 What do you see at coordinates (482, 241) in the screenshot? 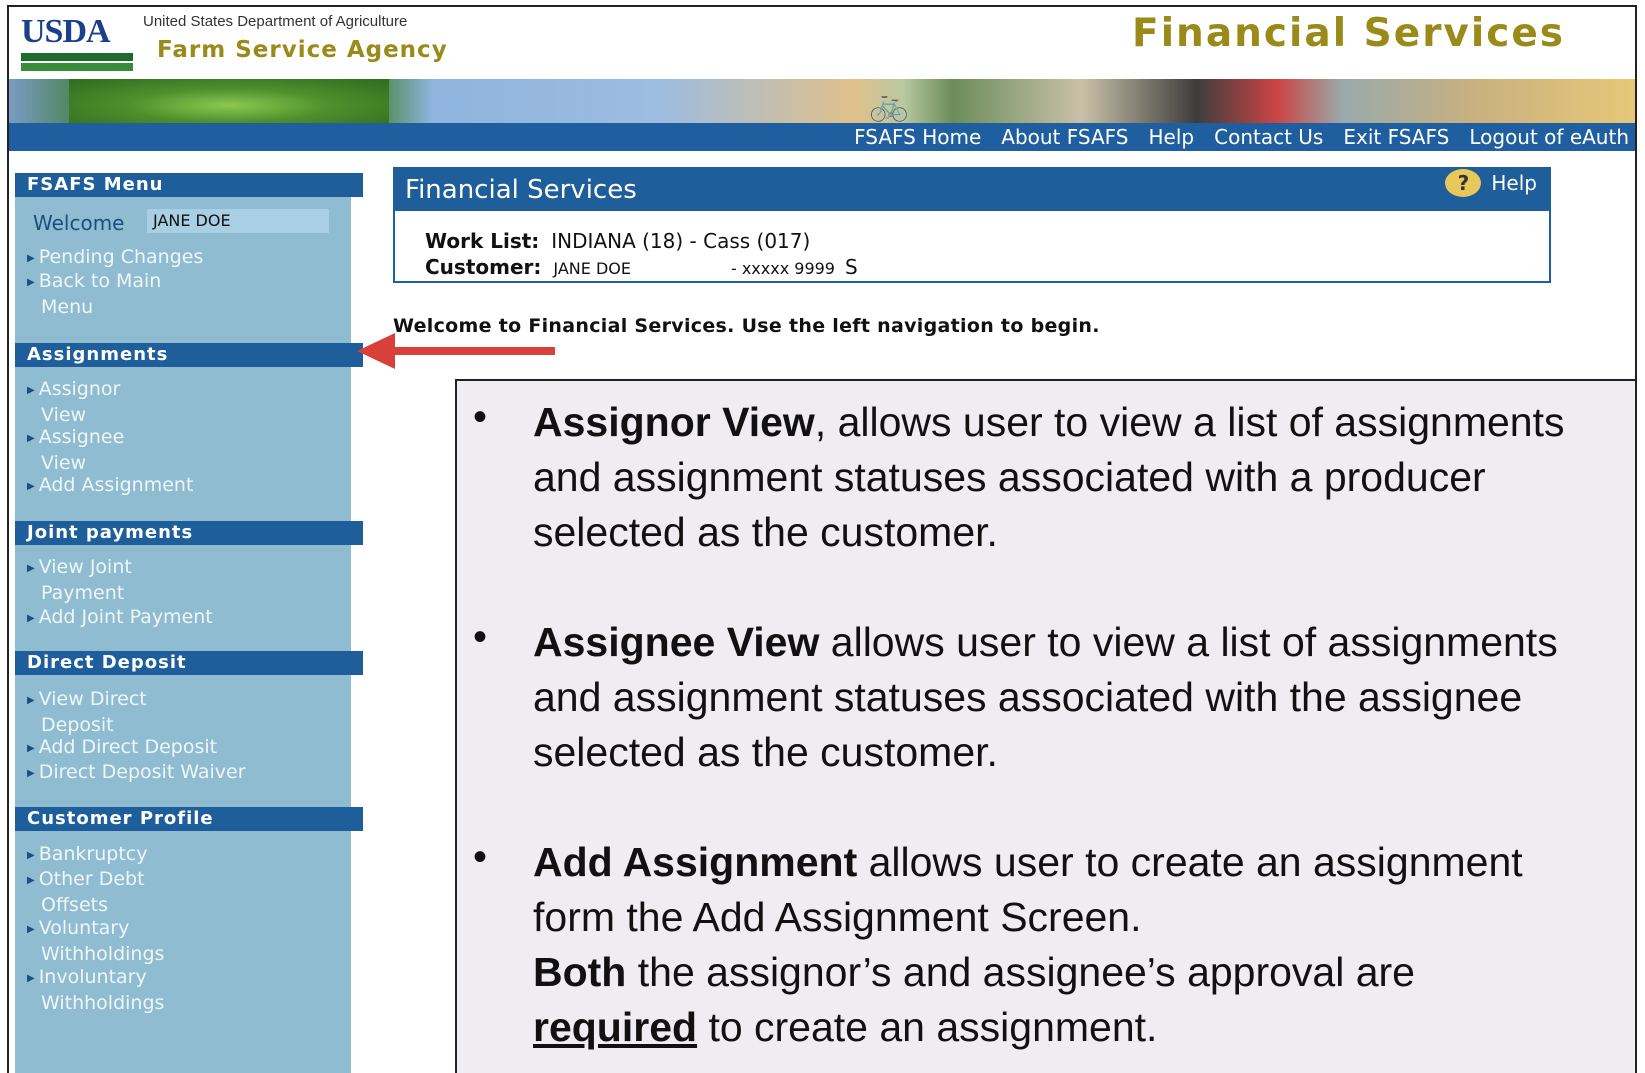
I see `work-list-label: Work List:` at bounding box center [482, 241].